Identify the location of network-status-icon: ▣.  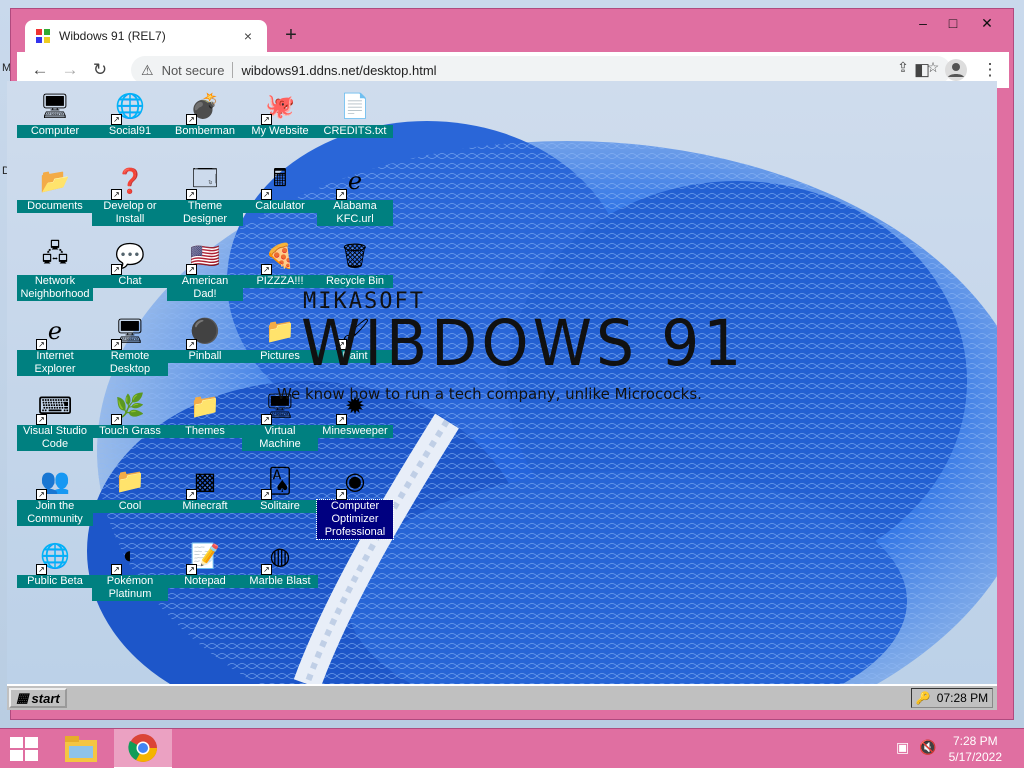
(902, 747).